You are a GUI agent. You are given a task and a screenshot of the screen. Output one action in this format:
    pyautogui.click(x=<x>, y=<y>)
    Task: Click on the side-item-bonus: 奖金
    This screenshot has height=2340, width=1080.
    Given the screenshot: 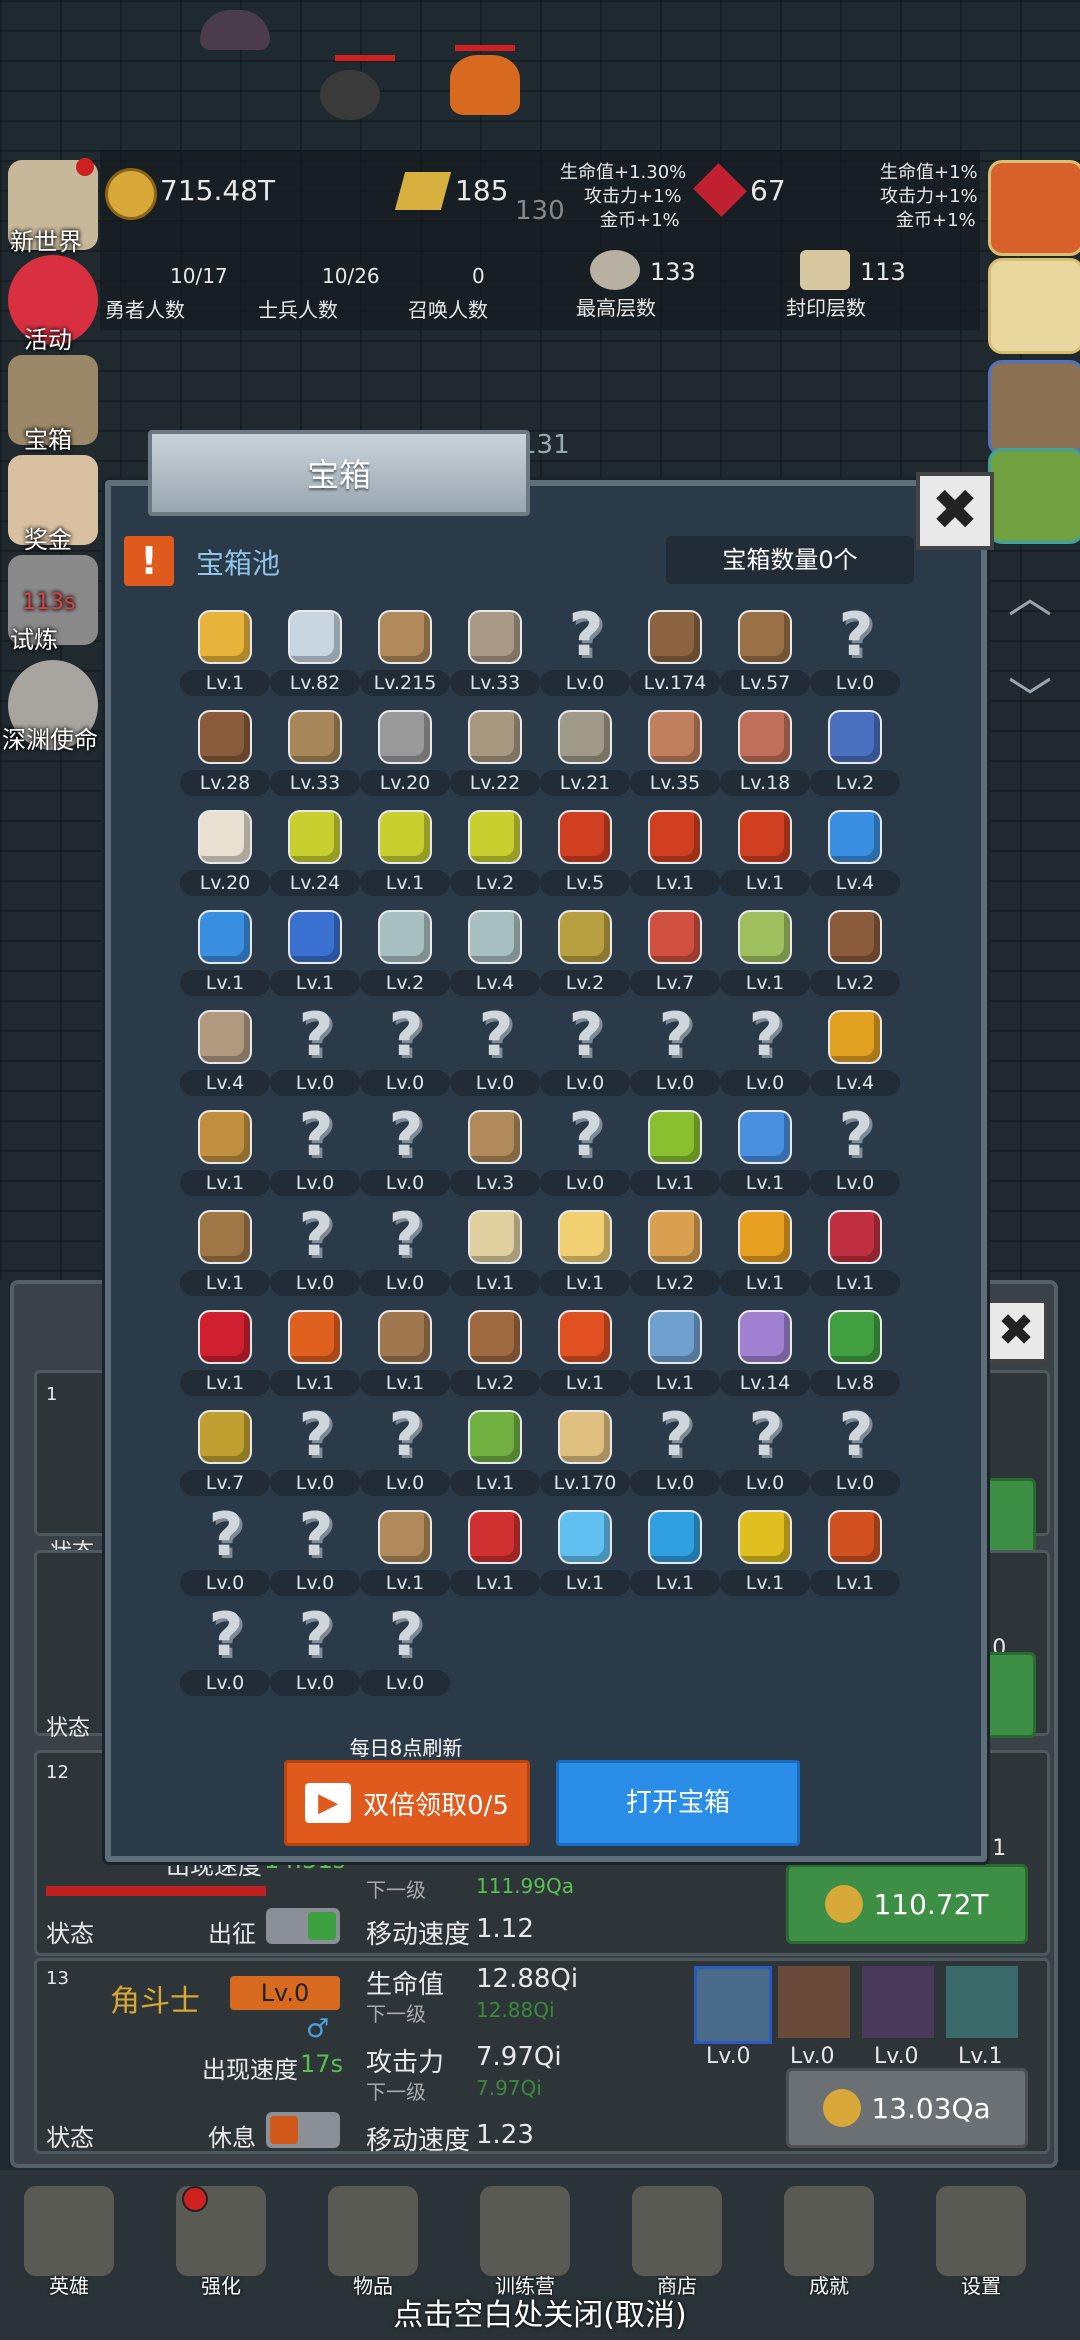 What is the action you would take?
    pyautogui.click(x=48, y=537)
    